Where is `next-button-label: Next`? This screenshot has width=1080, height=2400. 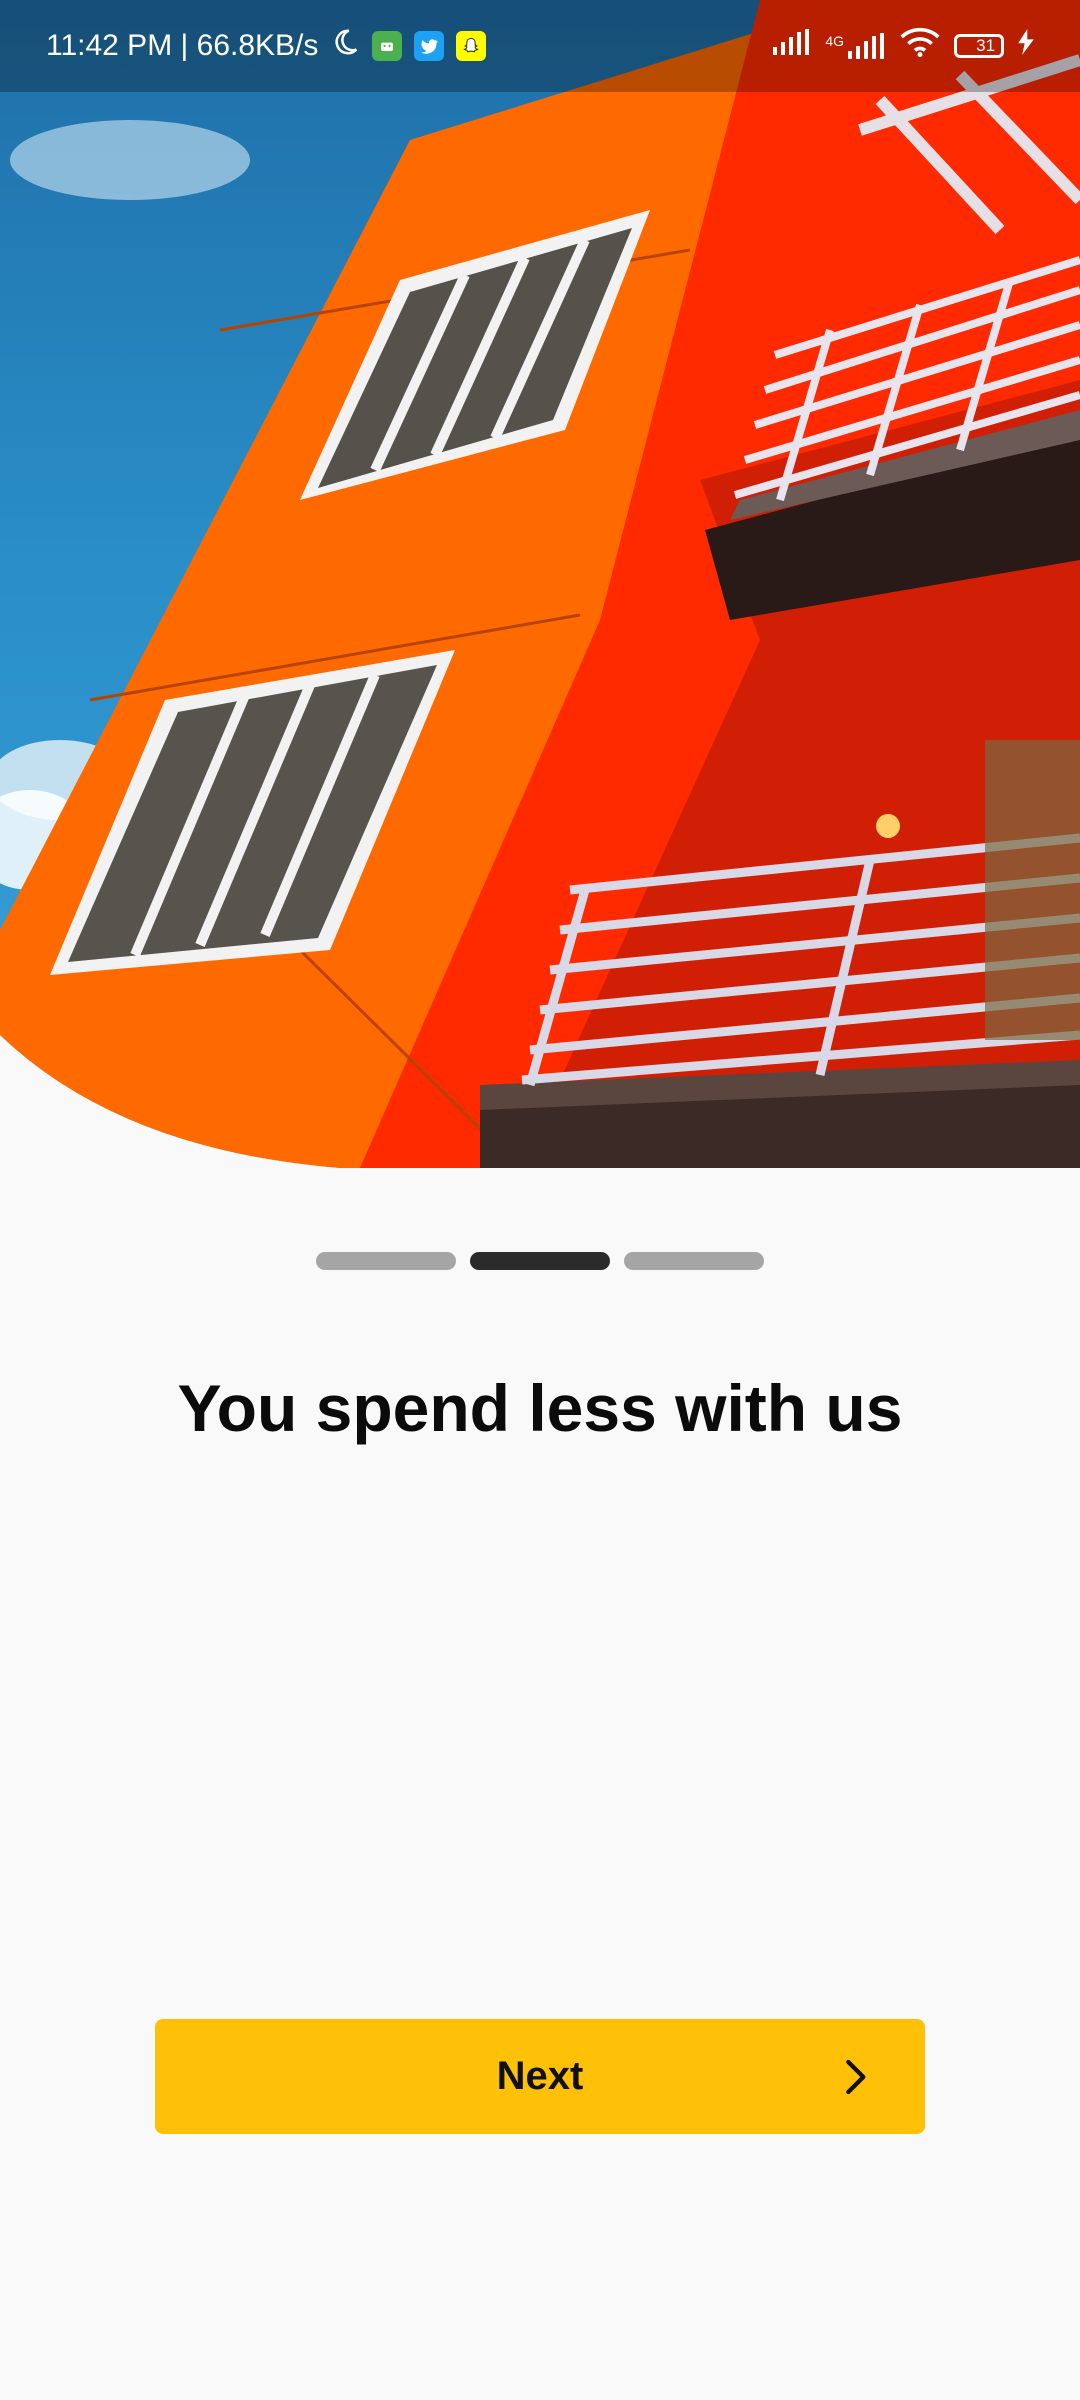
next-button-label: Next is located at coordinates (540, 2076).